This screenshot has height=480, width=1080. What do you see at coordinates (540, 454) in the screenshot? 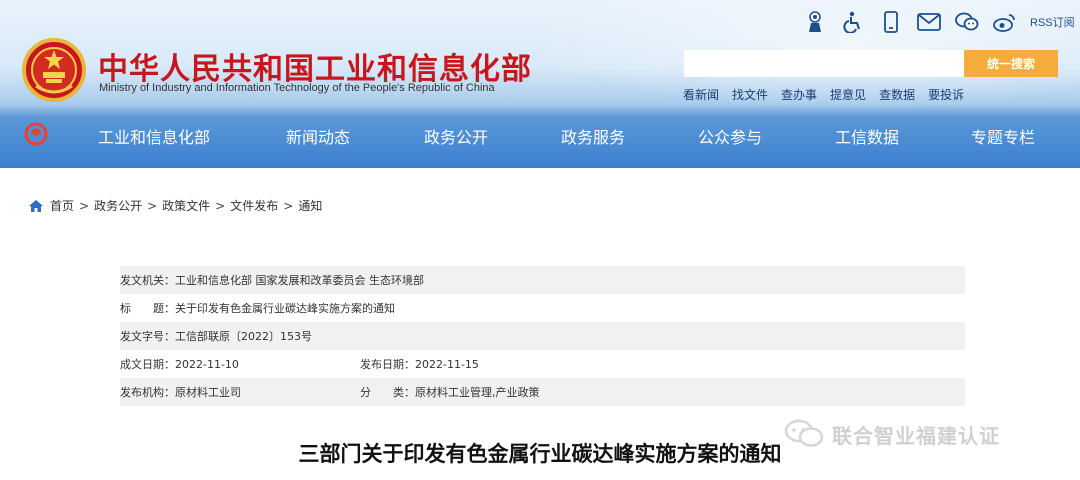
I see `document-title: 三部门关于印发有色金属行业碳达峰实施方案的通知` at bounding box center [540, 454].